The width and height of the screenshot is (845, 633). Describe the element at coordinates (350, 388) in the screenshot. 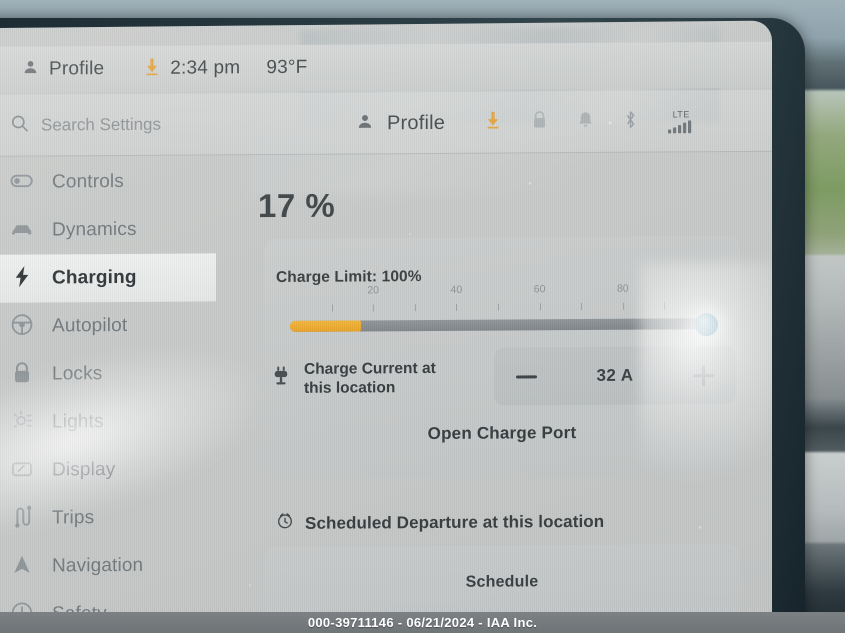

I see `charge-current-label-line2: this location` at that location.